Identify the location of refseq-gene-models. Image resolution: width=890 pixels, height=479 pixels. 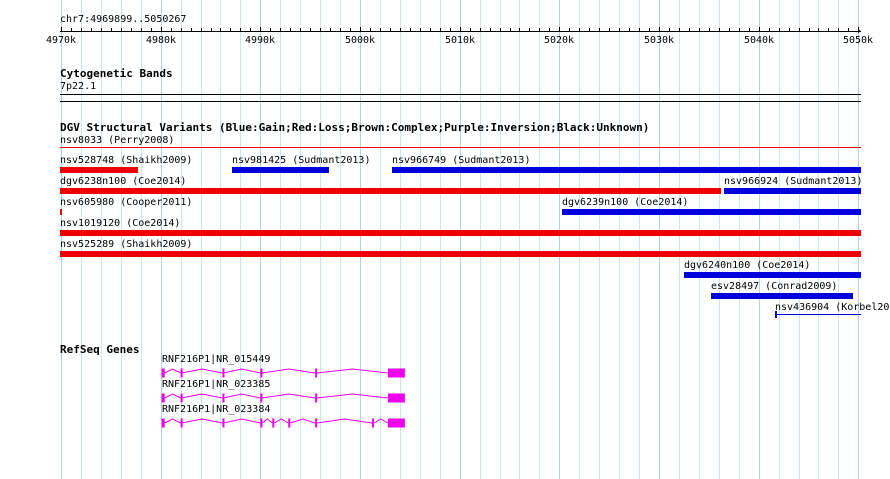
(283, 398).